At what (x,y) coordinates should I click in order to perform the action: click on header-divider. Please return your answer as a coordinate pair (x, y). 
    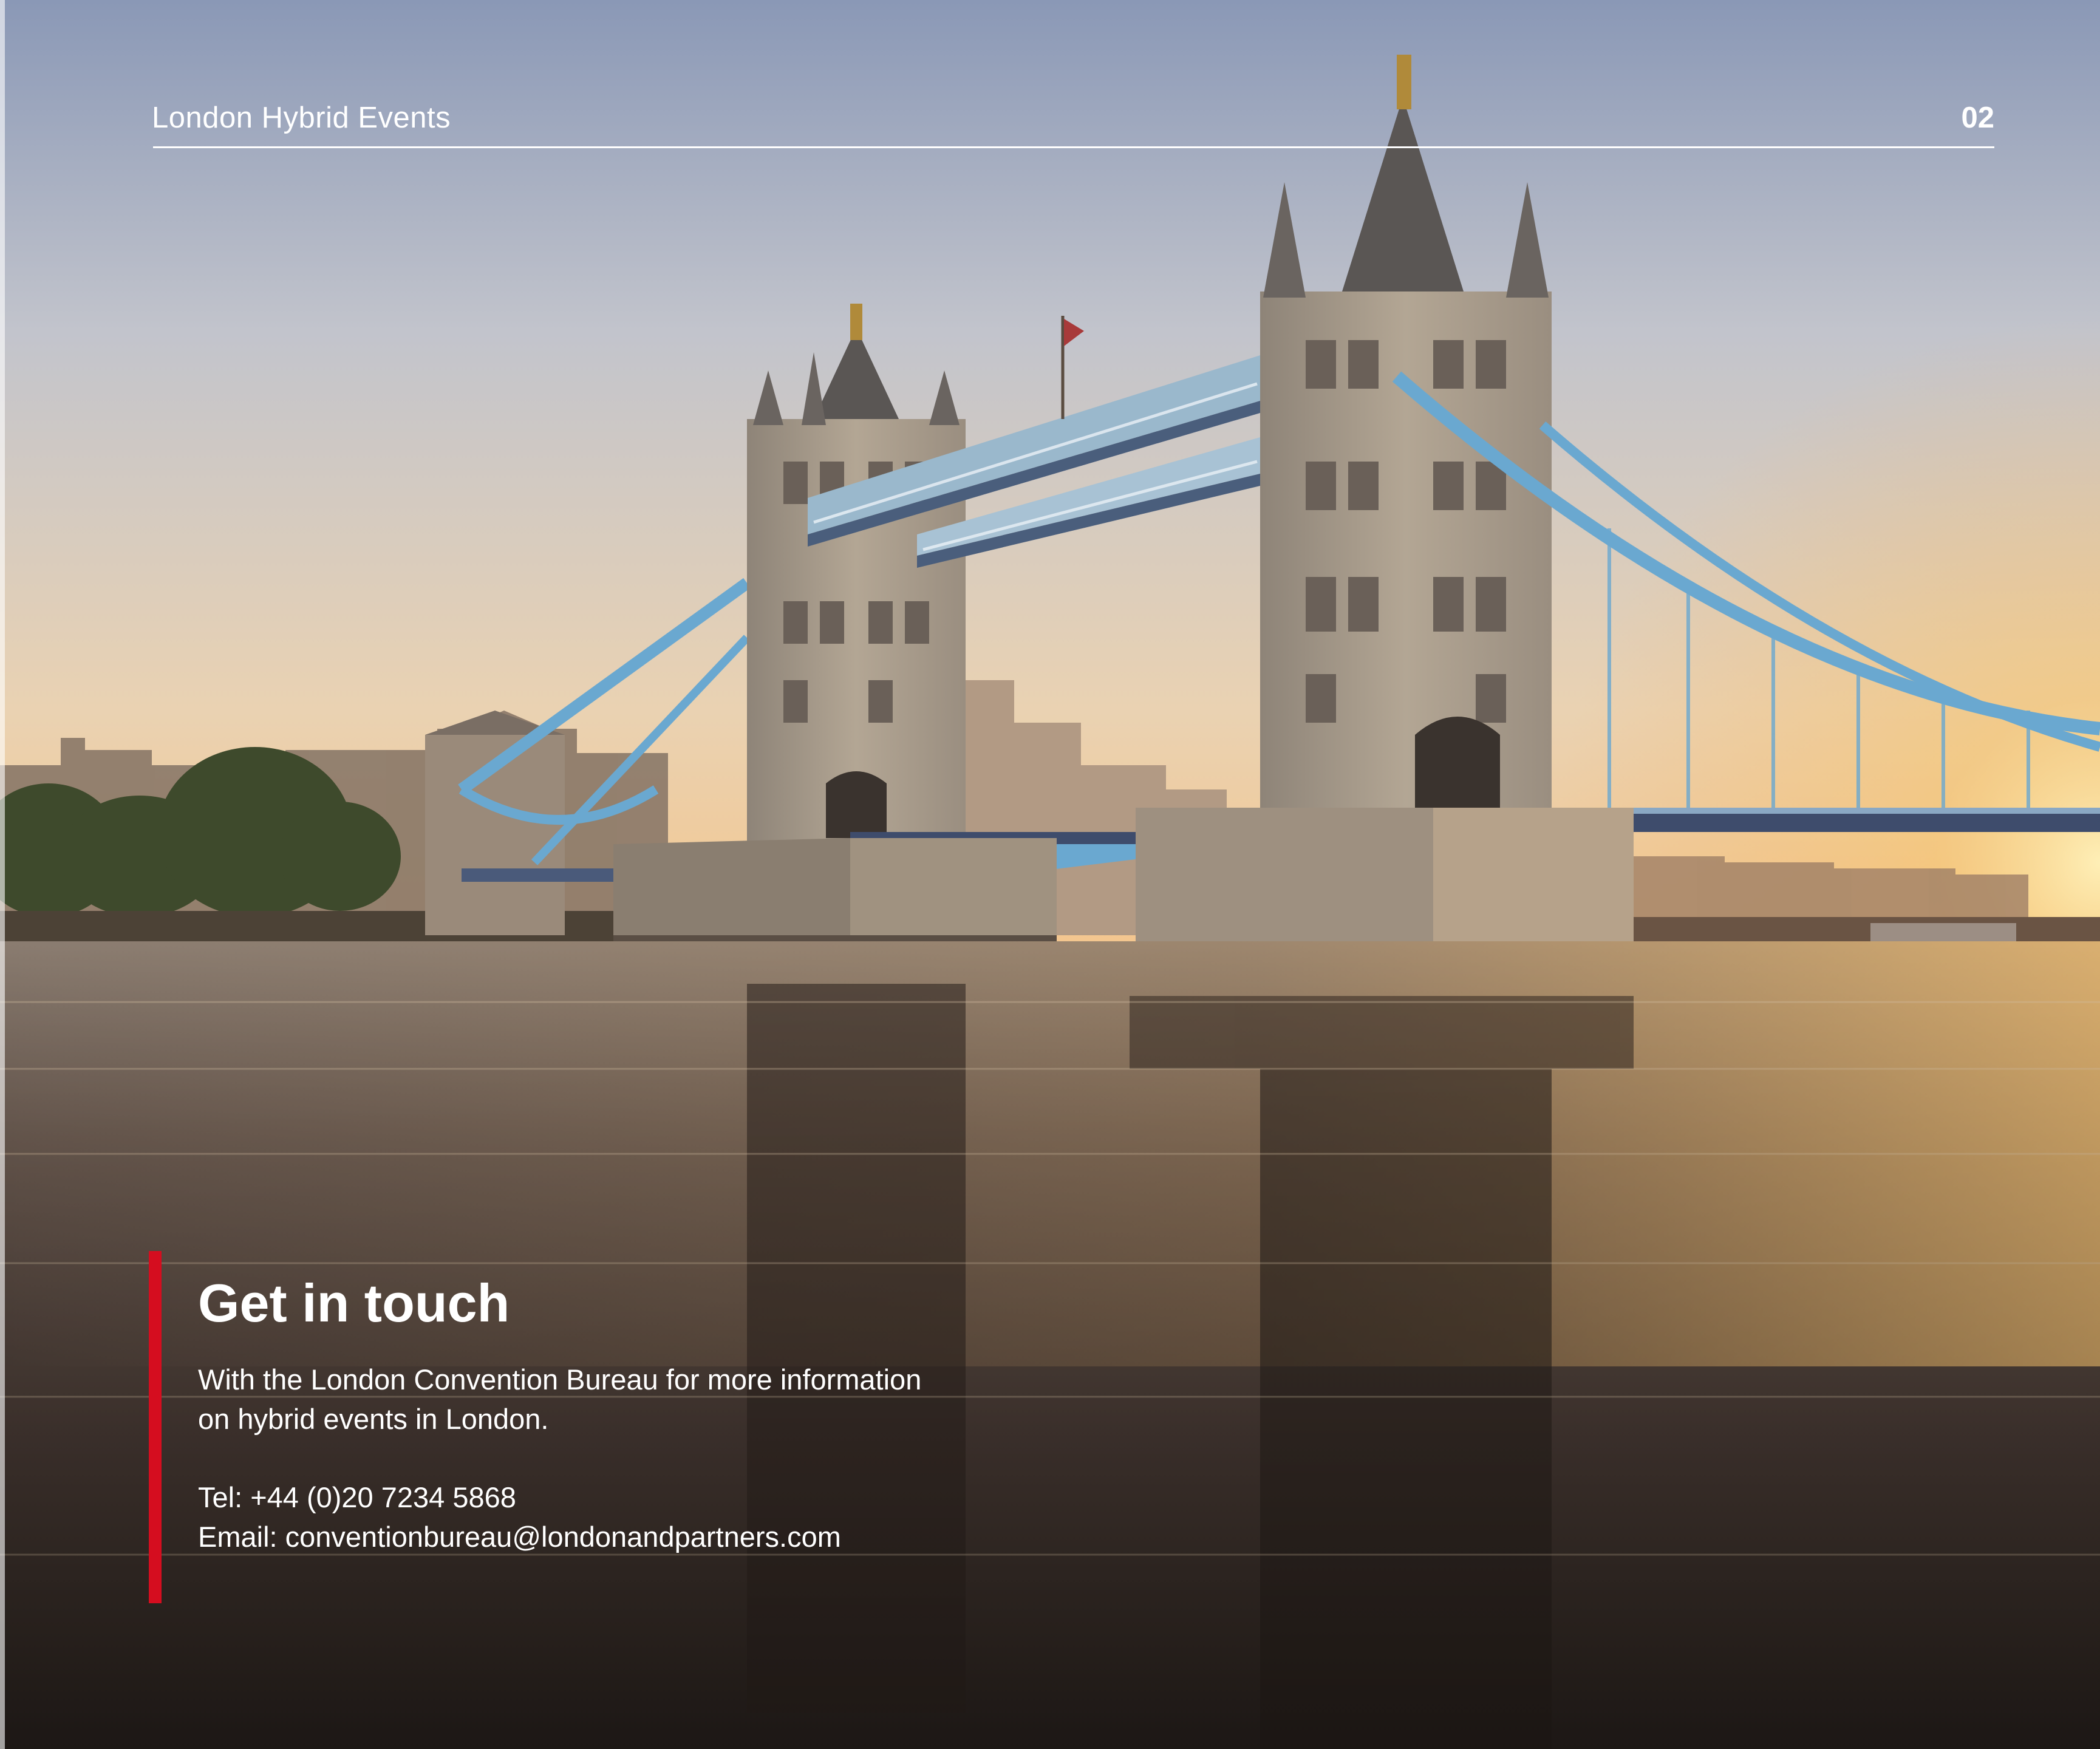
    Looking at the image, I should click on (1073, 147).